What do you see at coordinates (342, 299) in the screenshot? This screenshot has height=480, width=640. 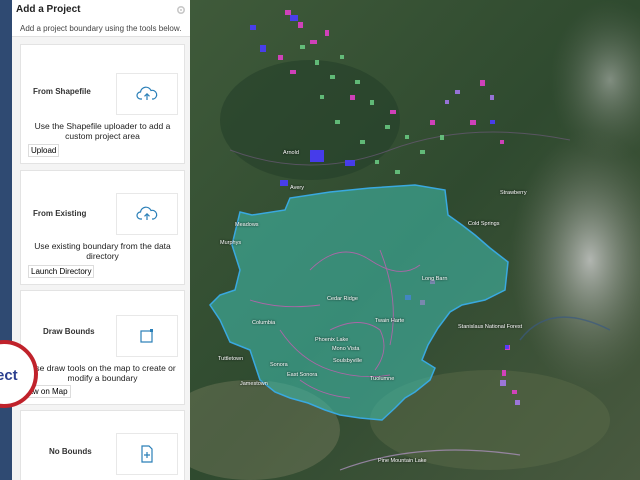 I see `map-label: Cedar Ridge` at bounding box center [342, 299].